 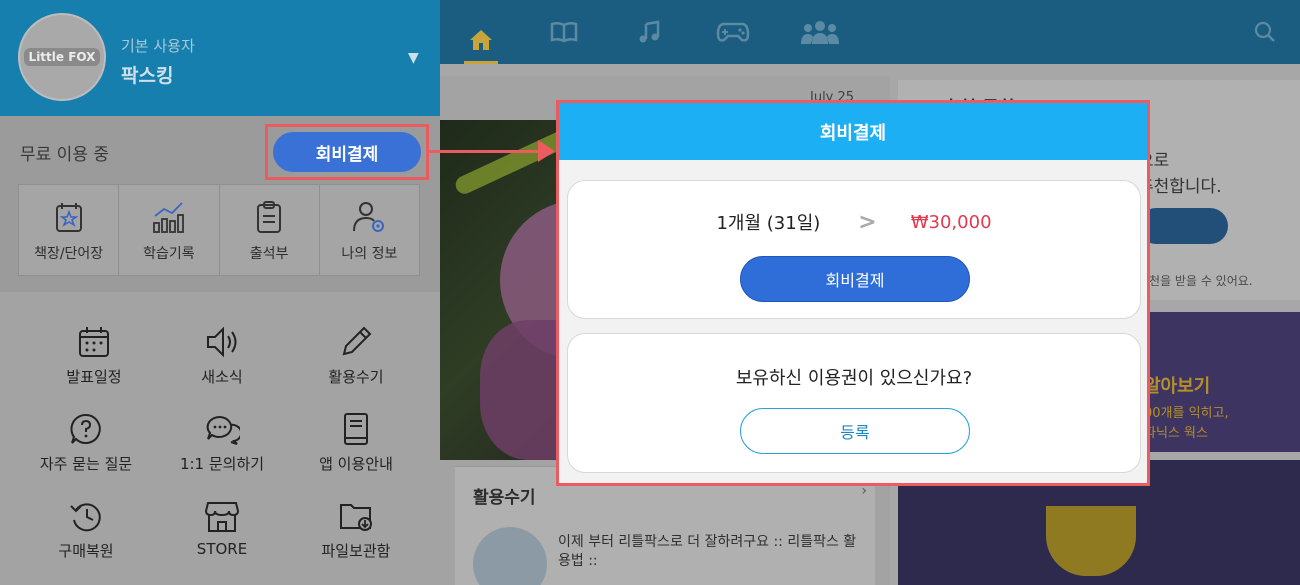 I want to click on quick-link-label: 출석부, so click(x=269, y=254).